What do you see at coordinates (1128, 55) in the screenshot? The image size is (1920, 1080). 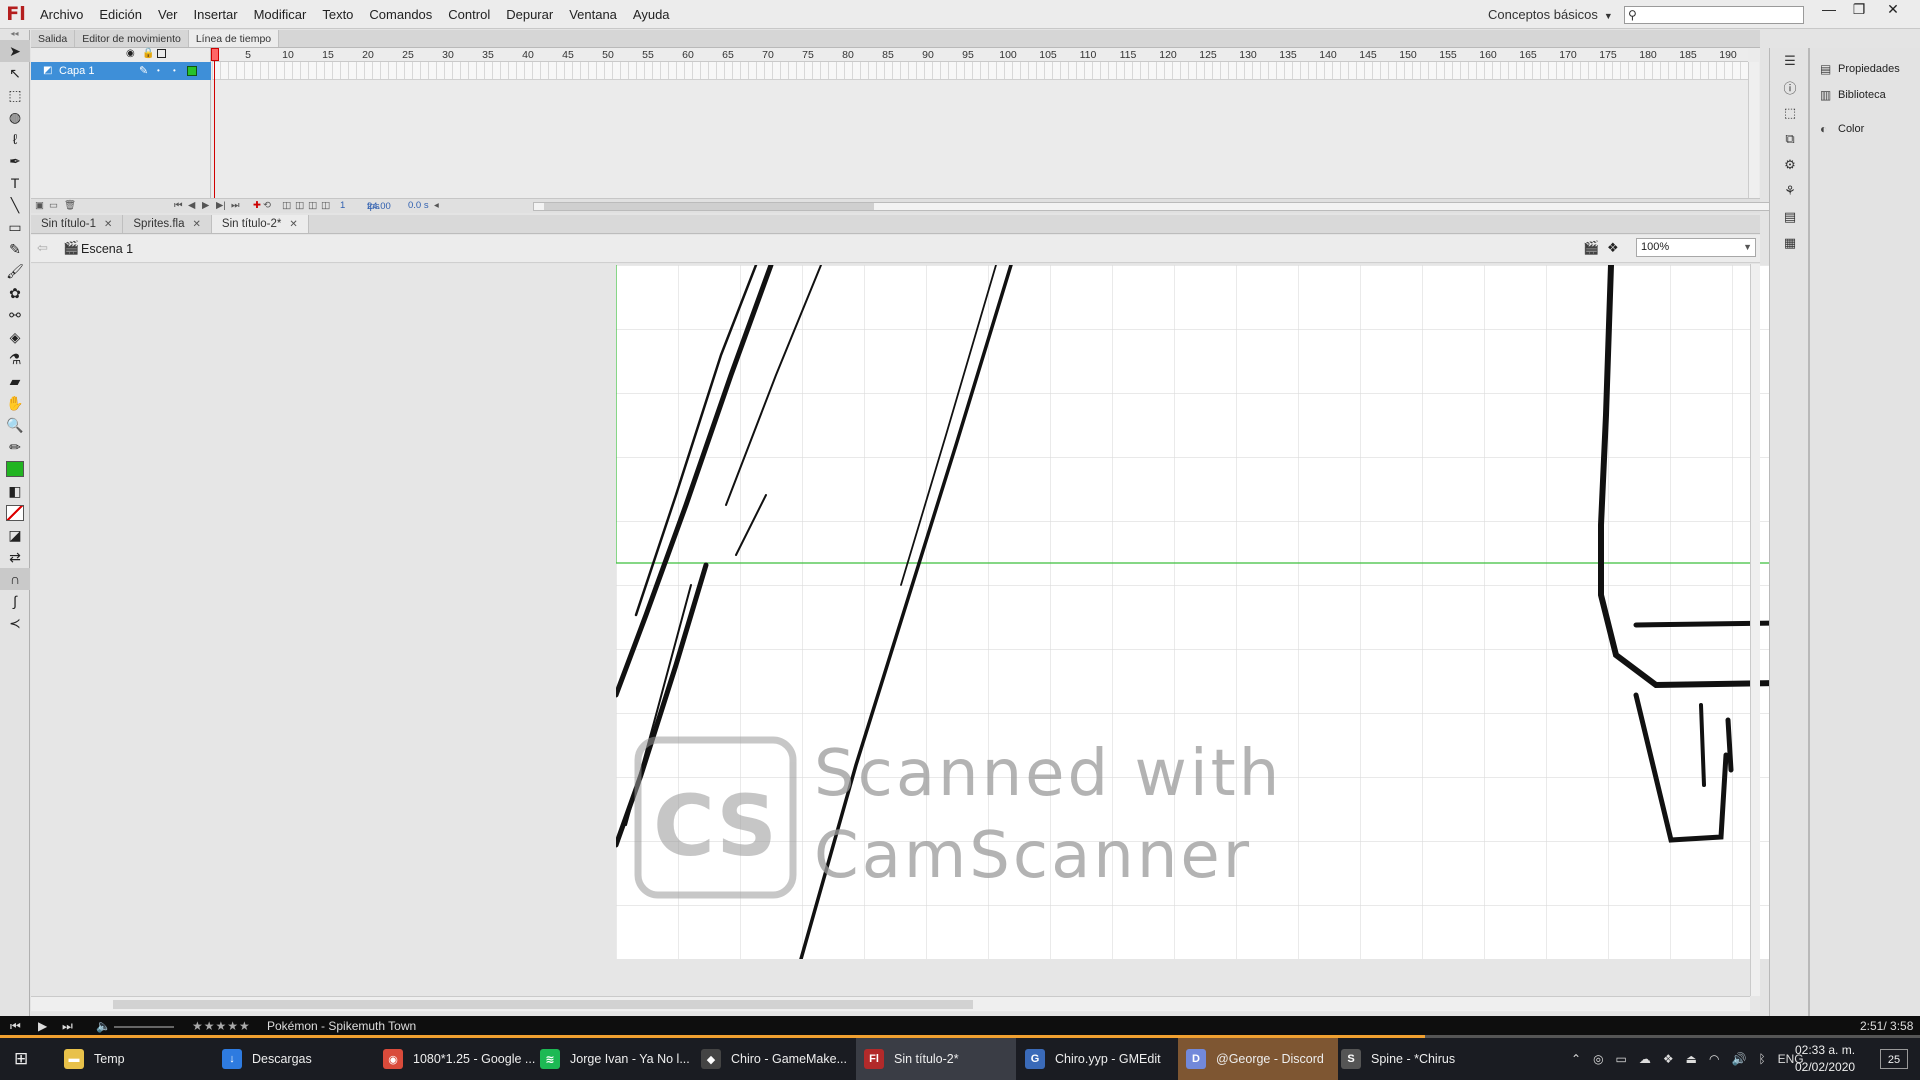 I see `frame-number: 115` at bounding box center [1128, 55].